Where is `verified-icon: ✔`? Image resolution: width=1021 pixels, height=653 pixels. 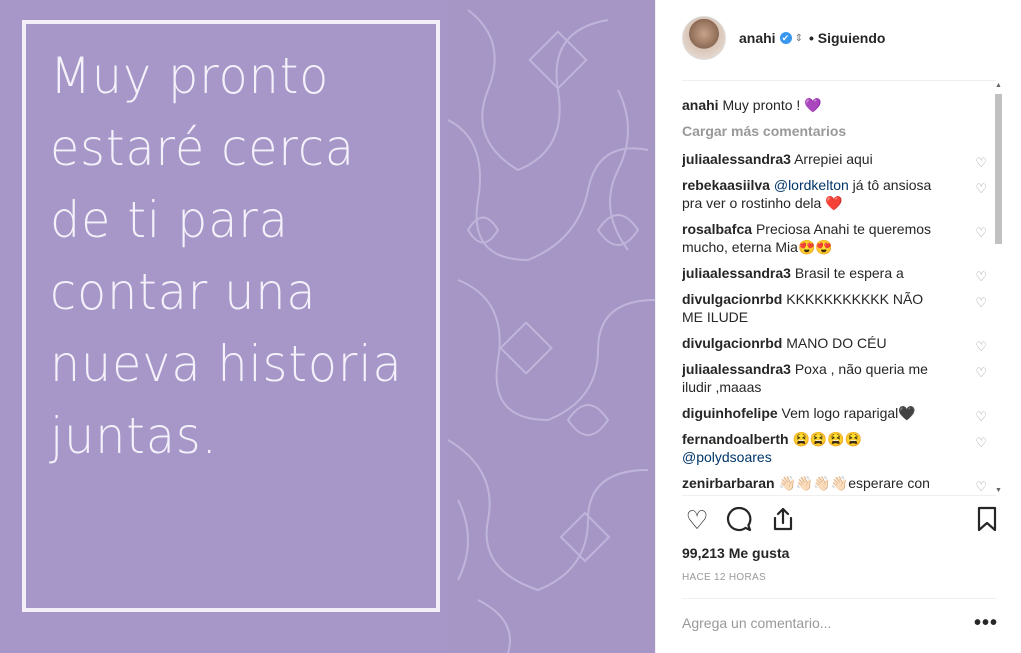 verified-icon: ✔ is located at coordinates (785, 38).